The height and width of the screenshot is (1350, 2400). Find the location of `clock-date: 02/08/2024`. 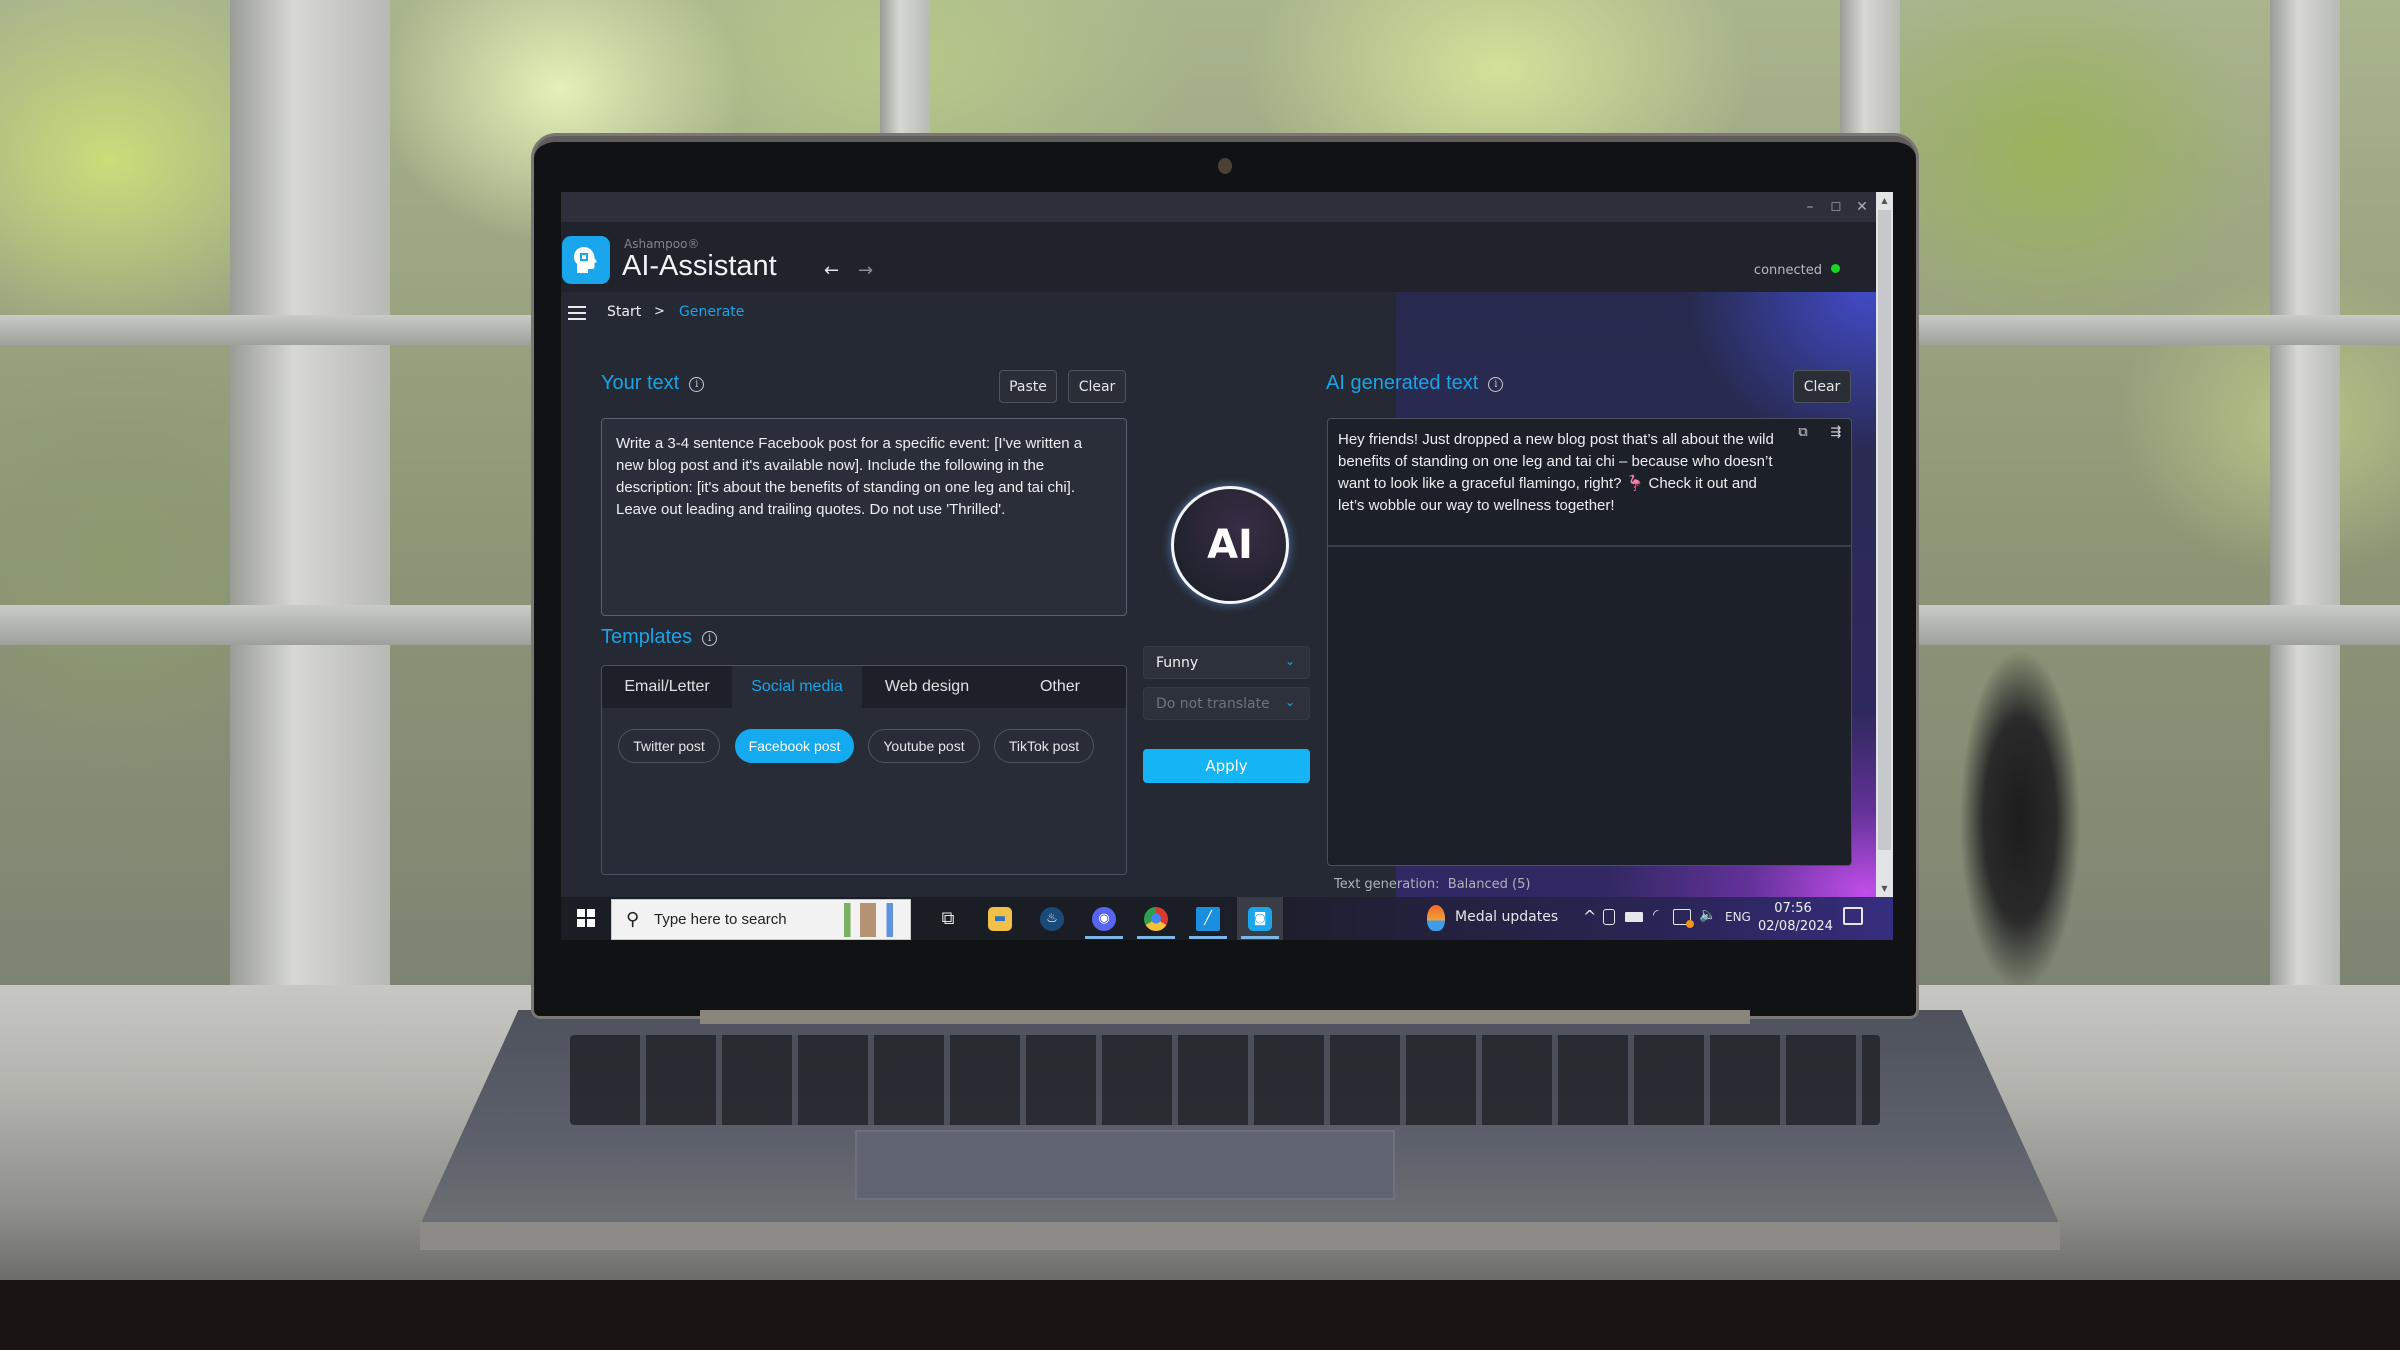

clock-date: 02/08/2024 is located at coordinates (1795, 926).